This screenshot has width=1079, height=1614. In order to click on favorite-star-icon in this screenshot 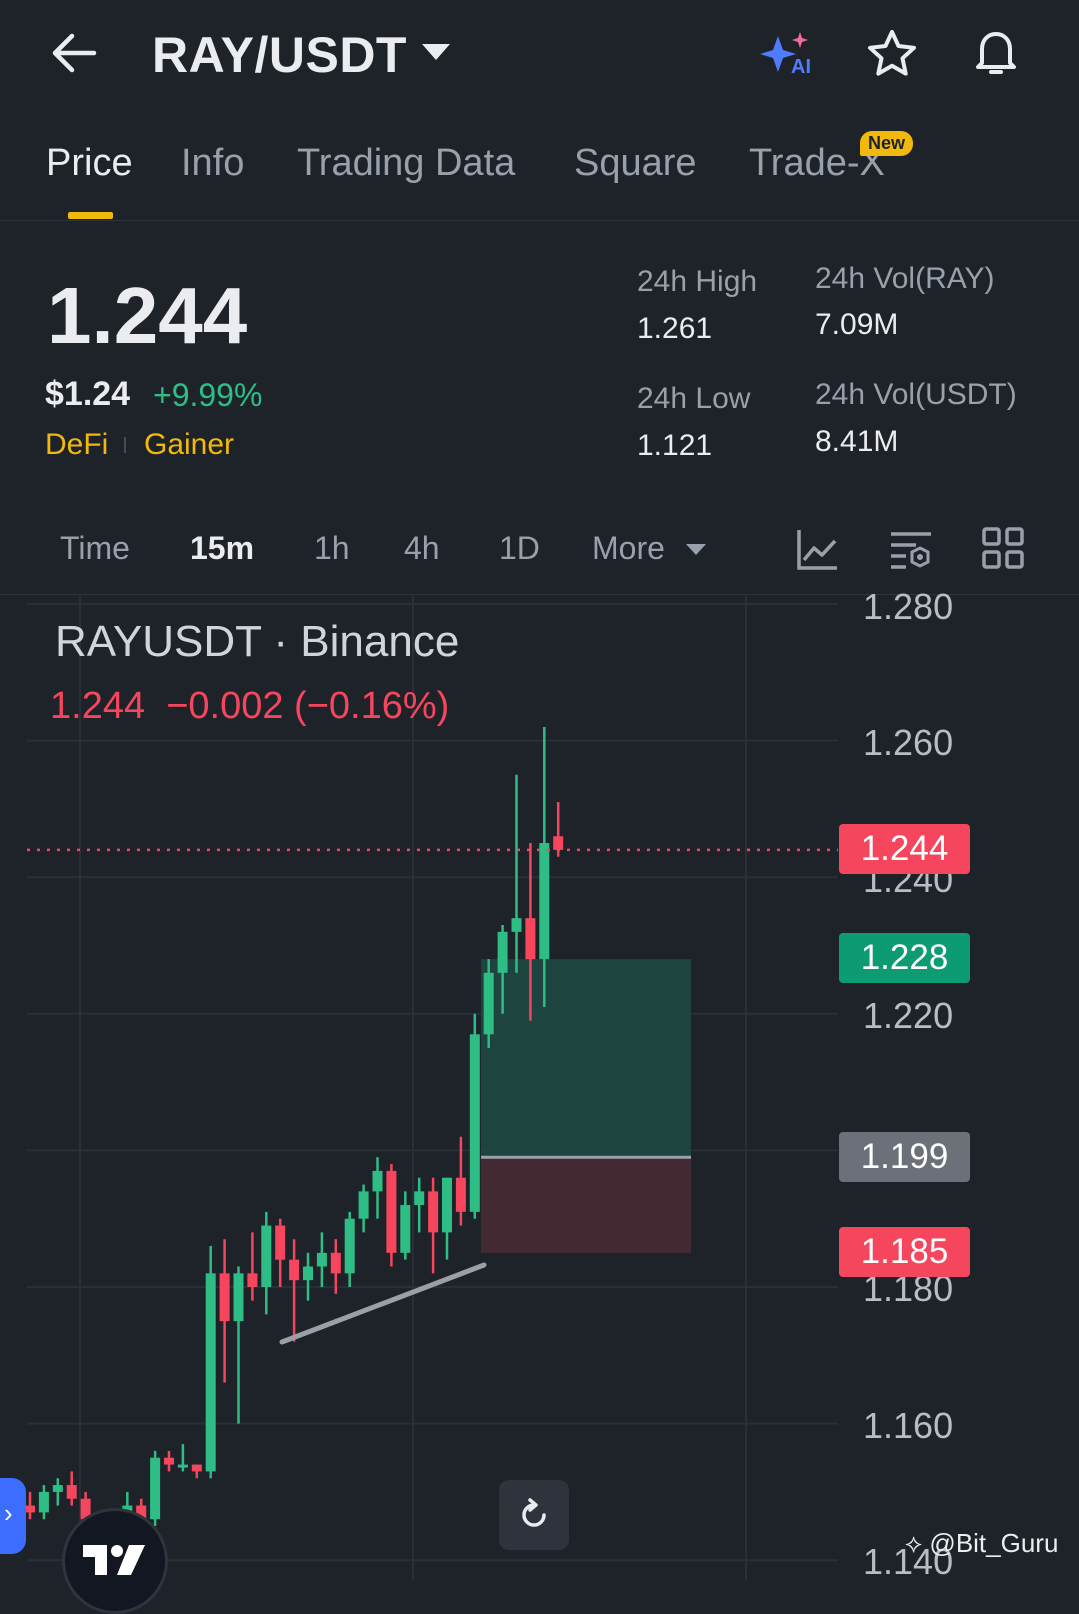, I will do `click(892, 54)`.